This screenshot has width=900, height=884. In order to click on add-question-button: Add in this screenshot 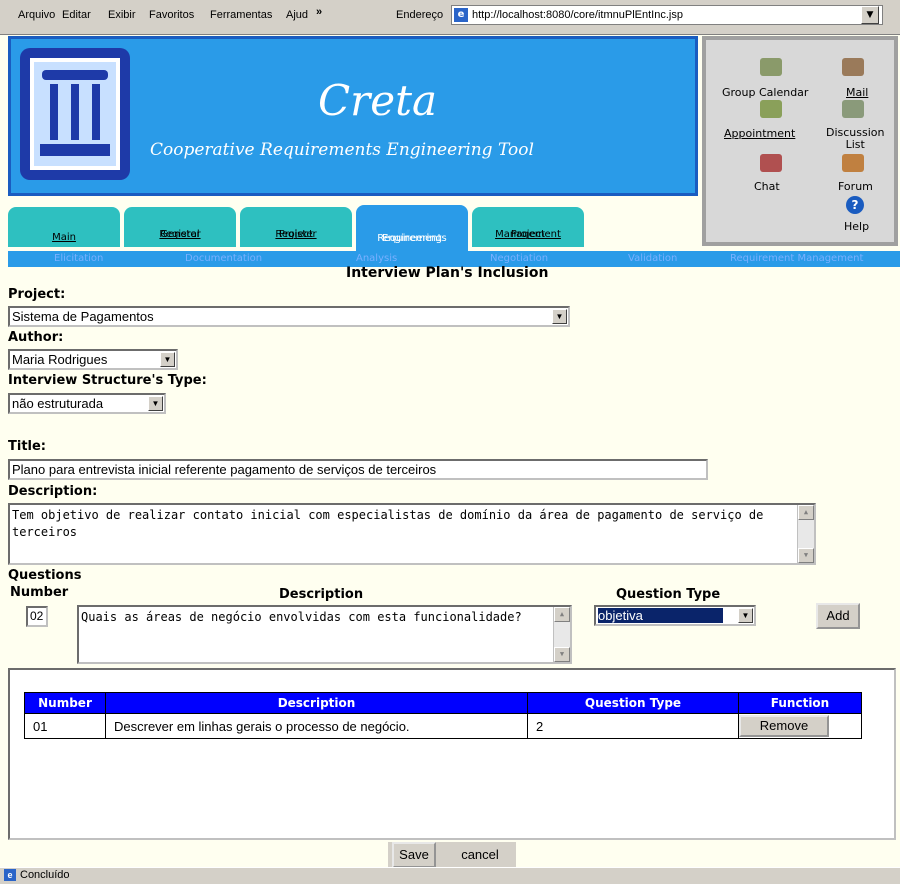, I will do `click(838, 616)`.